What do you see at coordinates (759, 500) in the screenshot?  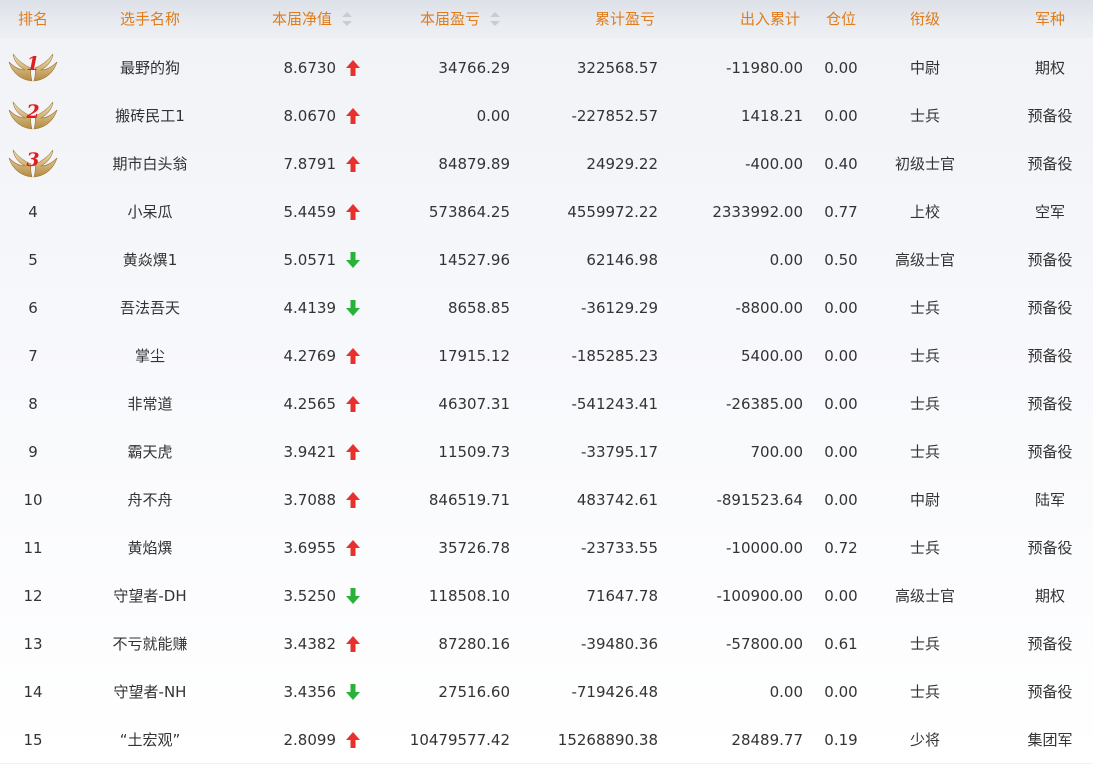 I see `cell-flow: -891523.64` at bounding box center [759, 500].